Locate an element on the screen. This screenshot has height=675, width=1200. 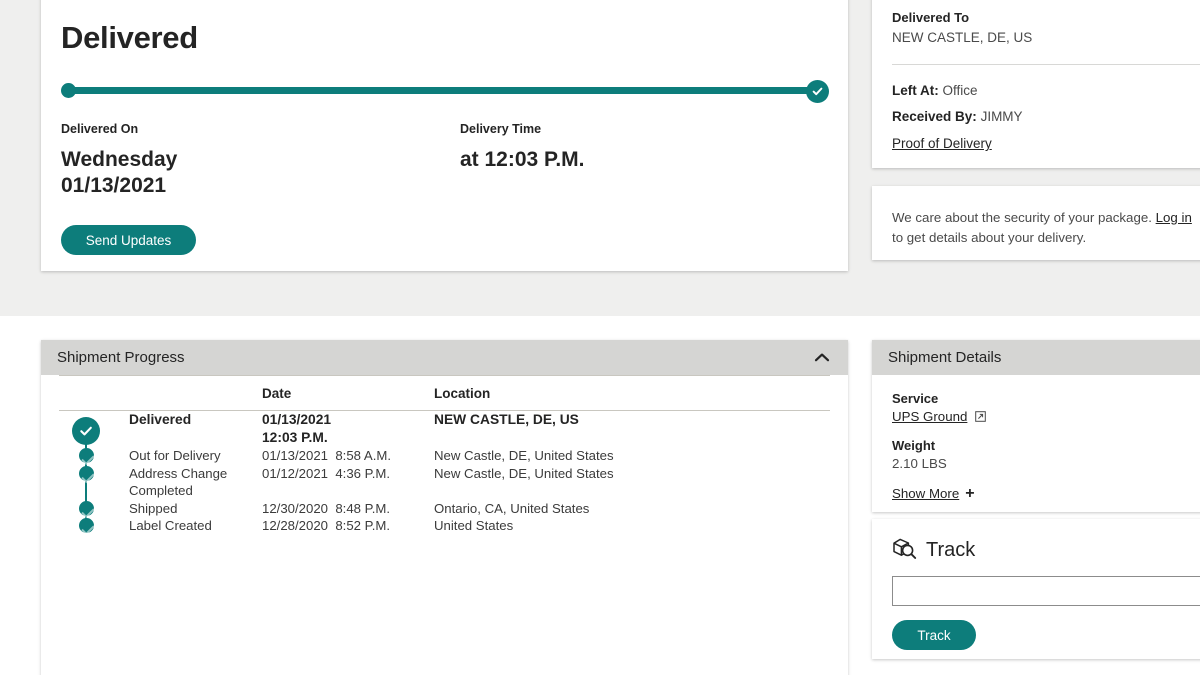
event-status: Delivered is located at coordinates (160, 419).